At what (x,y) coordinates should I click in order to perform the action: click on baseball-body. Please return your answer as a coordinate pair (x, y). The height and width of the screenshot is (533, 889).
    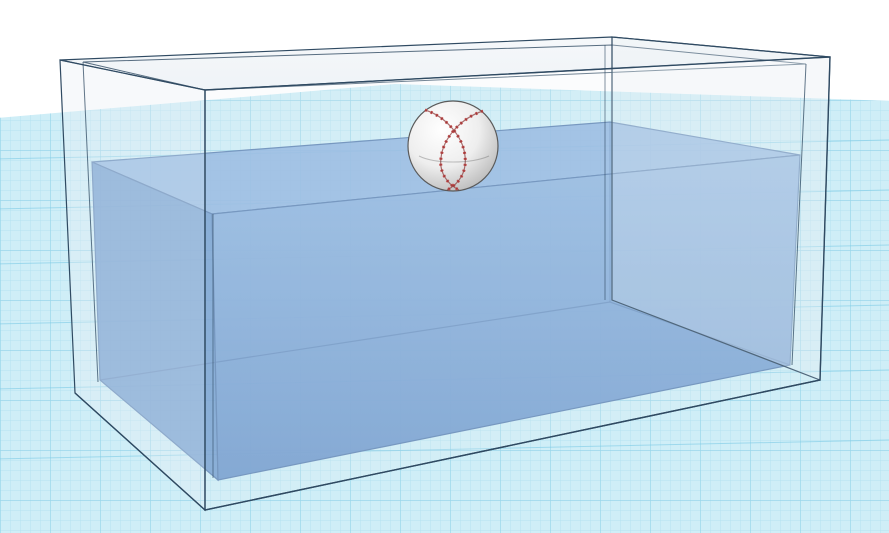
    Looking at the image, I should click on (453, 146).